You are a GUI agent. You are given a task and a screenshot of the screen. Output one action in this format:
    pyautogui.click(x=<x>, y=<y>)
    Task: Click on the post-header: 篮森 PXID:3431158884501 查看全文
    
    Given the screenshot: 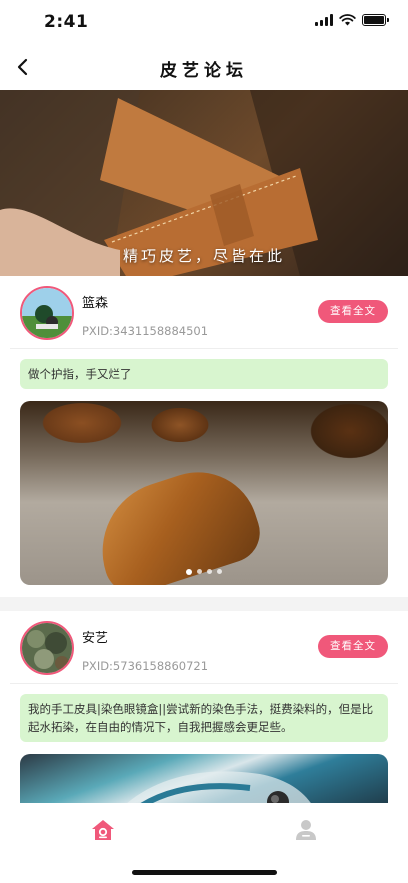 What is the action you would take?
    pyautogui.click(x=204, y=314)
    